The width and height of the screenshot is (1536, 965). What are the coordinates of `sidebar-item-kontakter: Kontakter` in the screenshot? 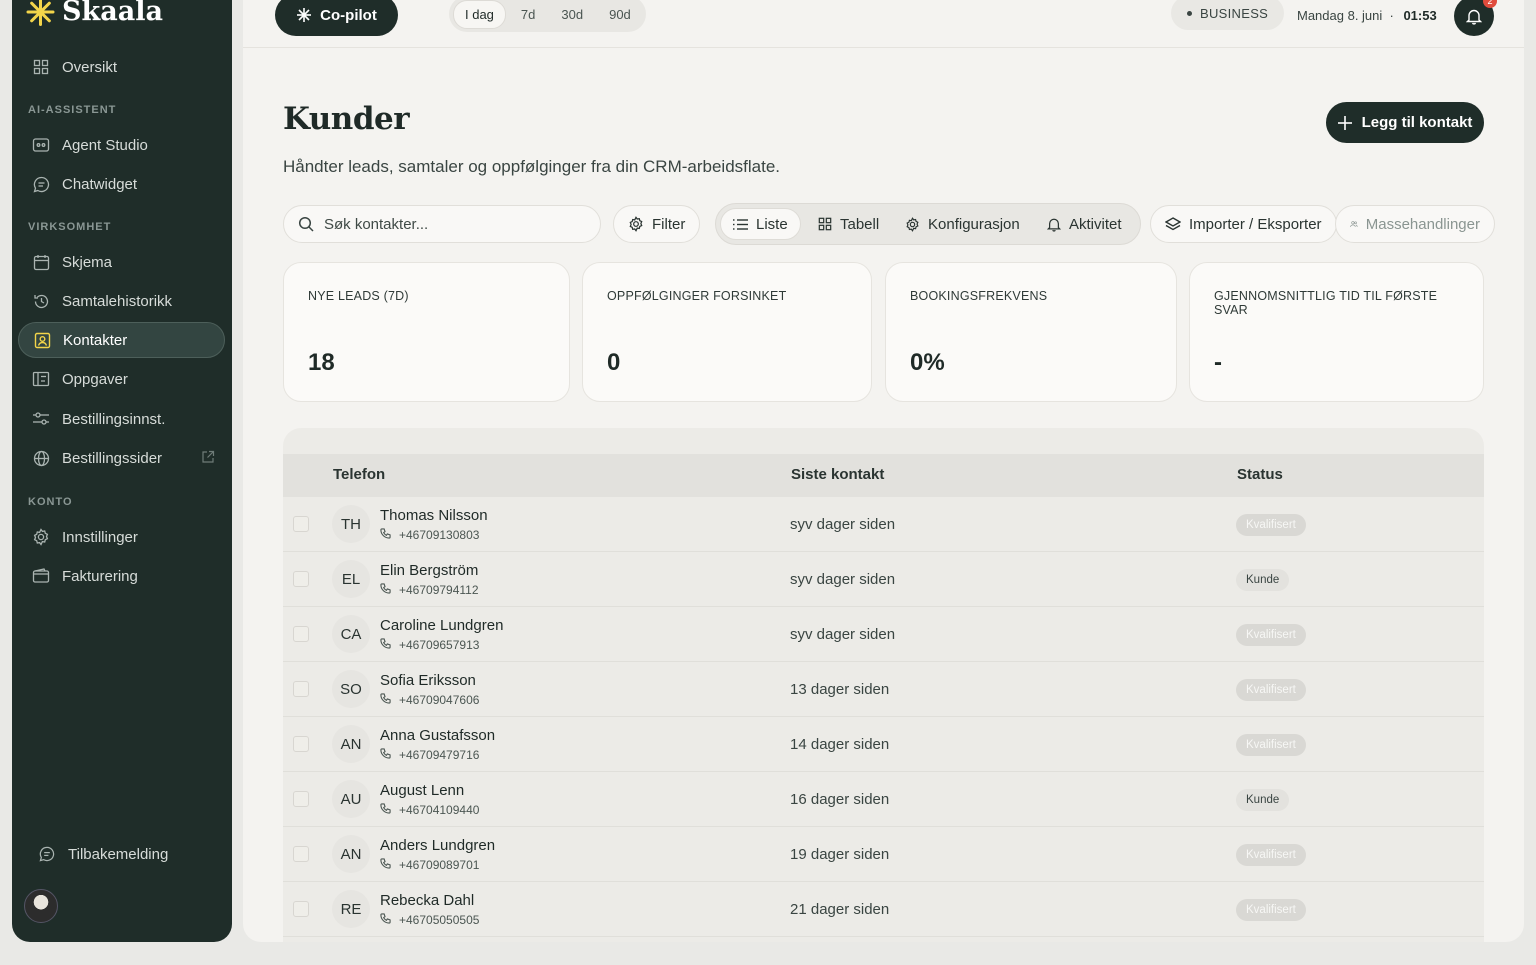 It's located at (121, 340).